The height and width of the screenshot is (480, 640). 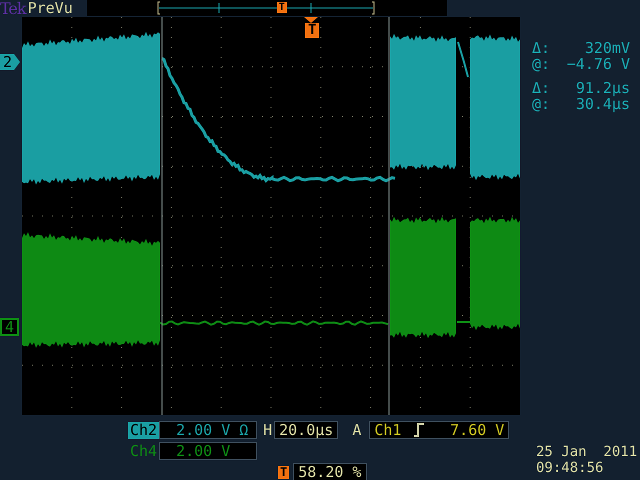 What do you see at coordinates (208, 430) in the screenshot?
I see `channel-scale-readout: 2.00 V Ω` at bounding box center [208, 430].